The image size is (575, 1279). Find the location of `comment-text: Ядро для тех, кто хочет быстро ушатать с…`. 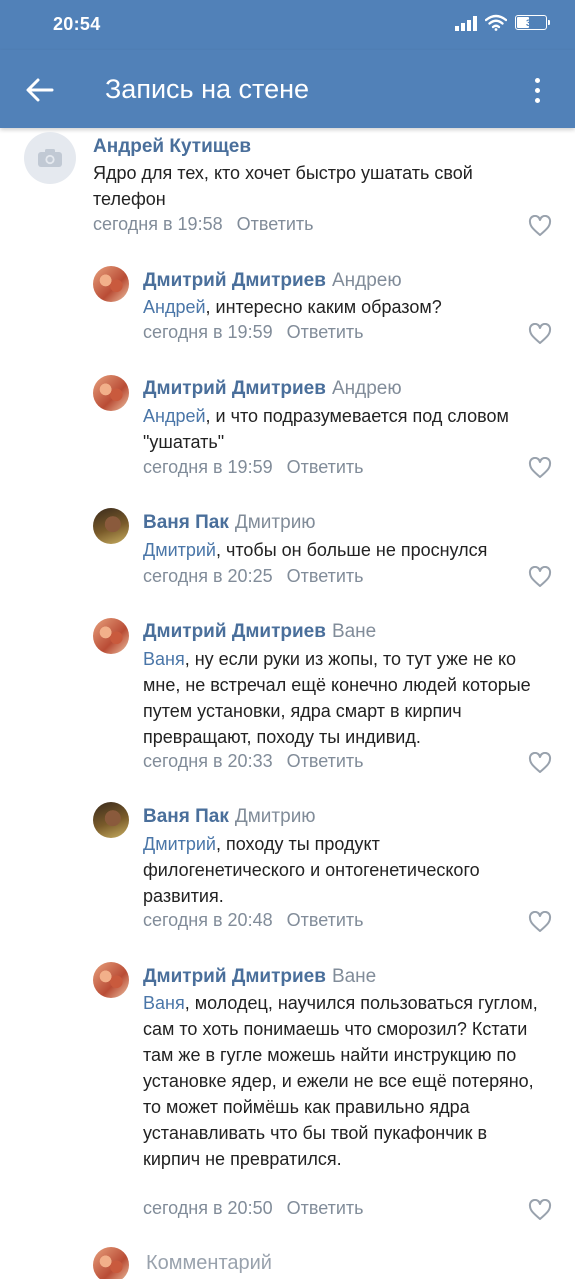

comment-text: Ядро для тех, кто хочет быстро ушатать с… is located at coordinates (283, 186).